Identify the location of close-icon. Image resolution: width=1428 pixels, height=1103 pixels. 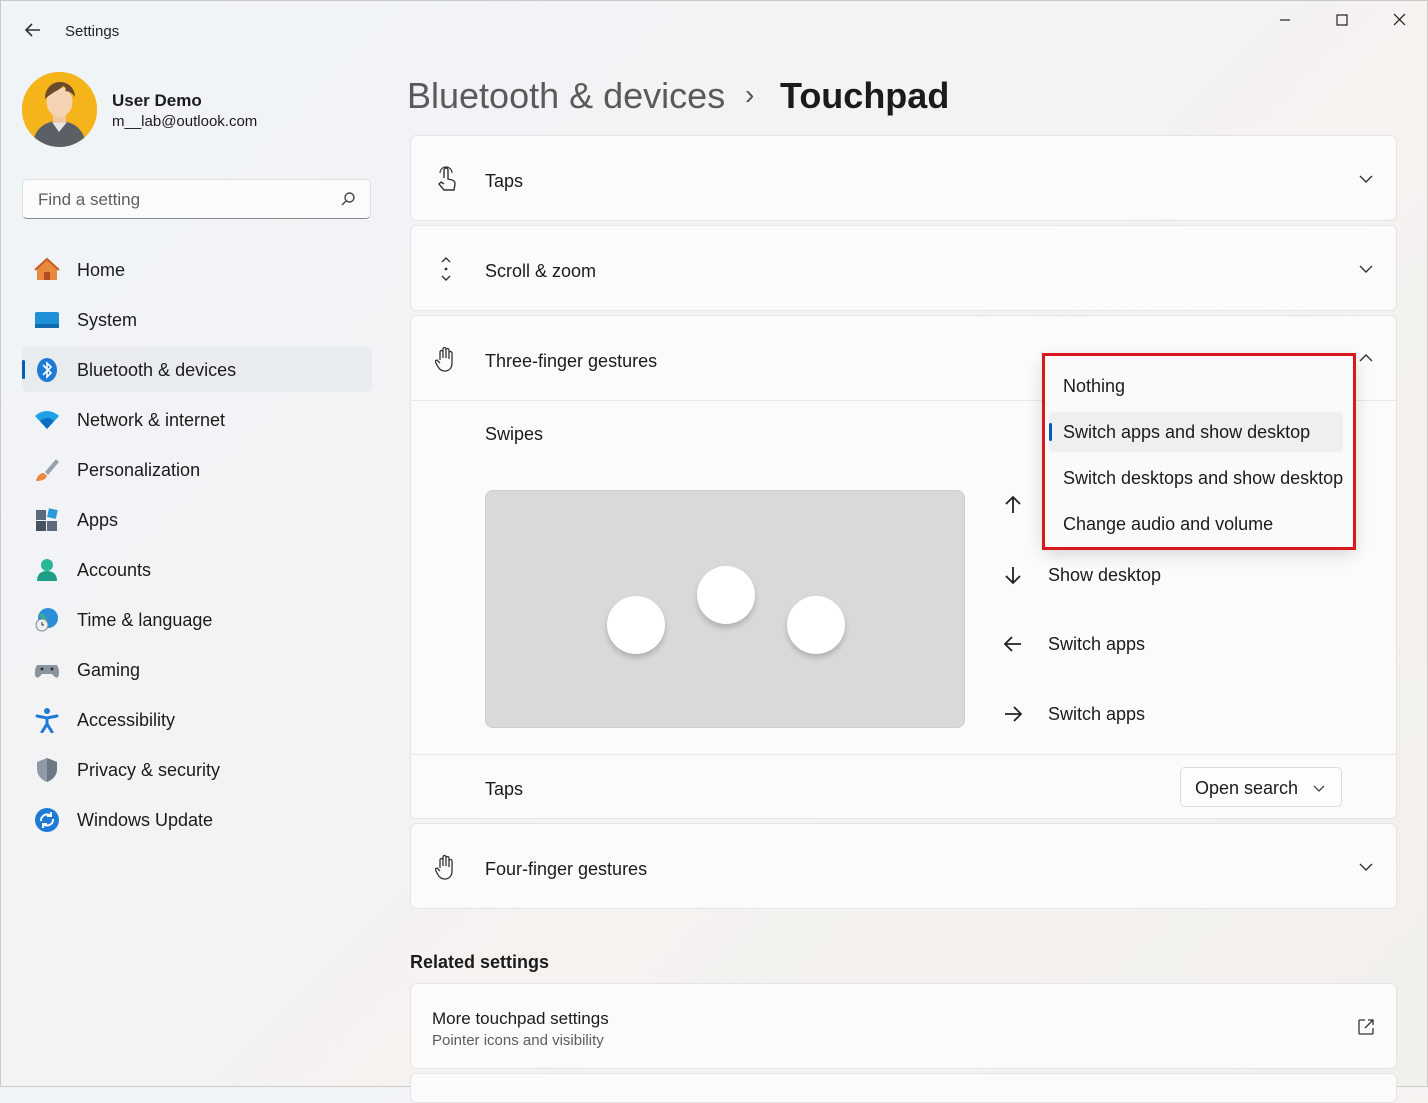
(1399, 19).